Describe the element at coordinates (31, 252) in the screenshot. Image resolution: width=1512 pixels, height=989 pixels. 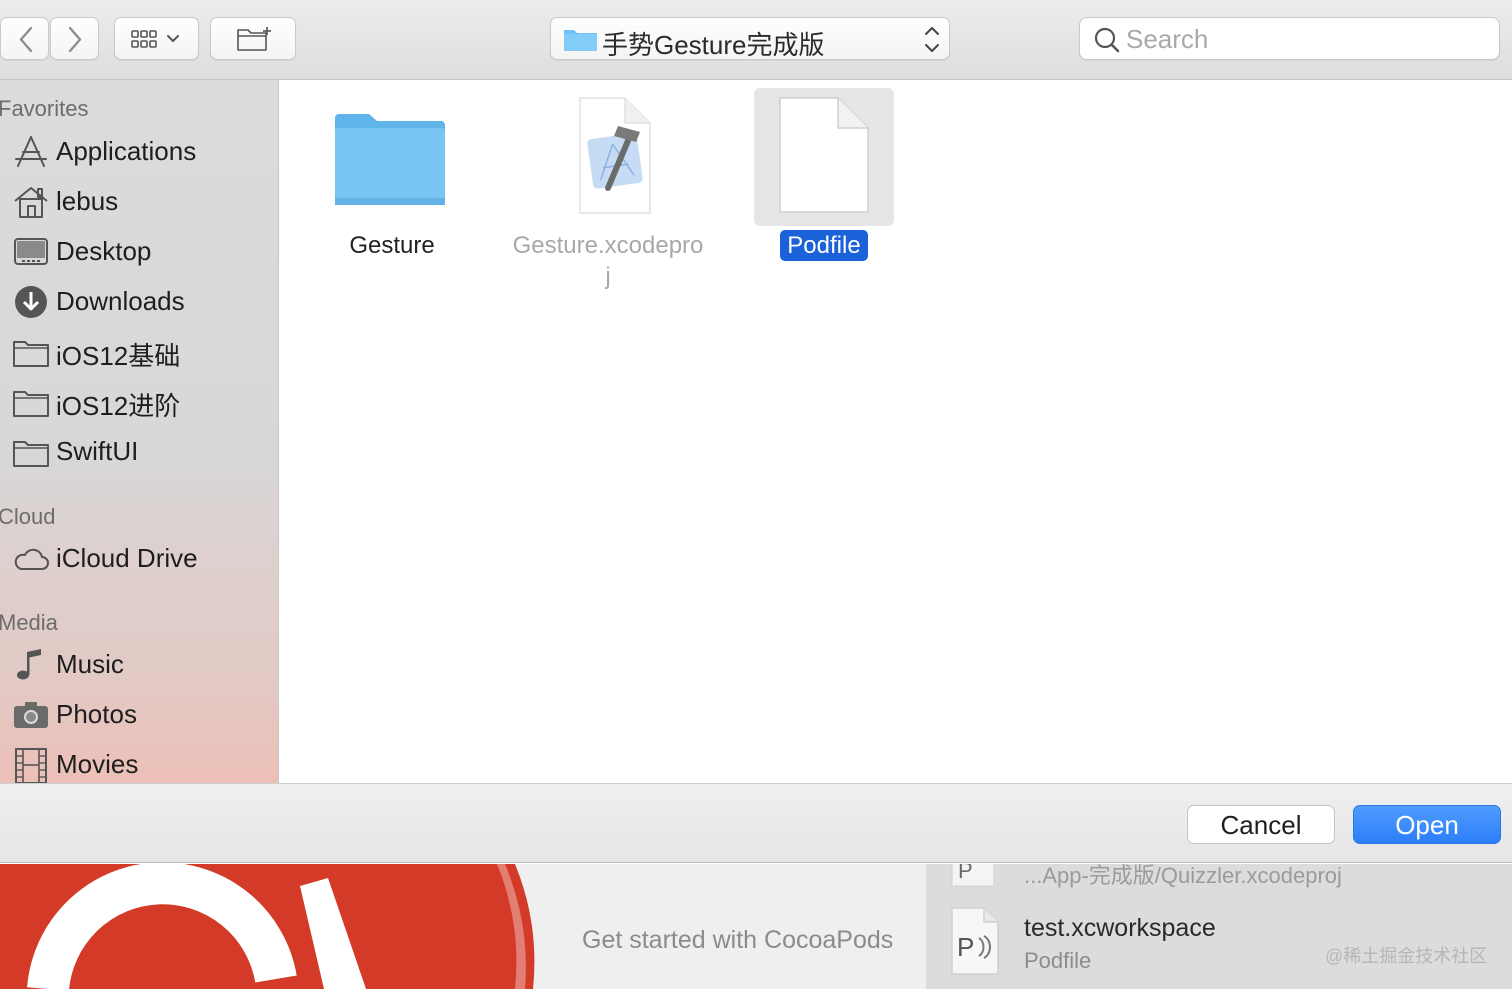
I see `desktop-icon` at that location.